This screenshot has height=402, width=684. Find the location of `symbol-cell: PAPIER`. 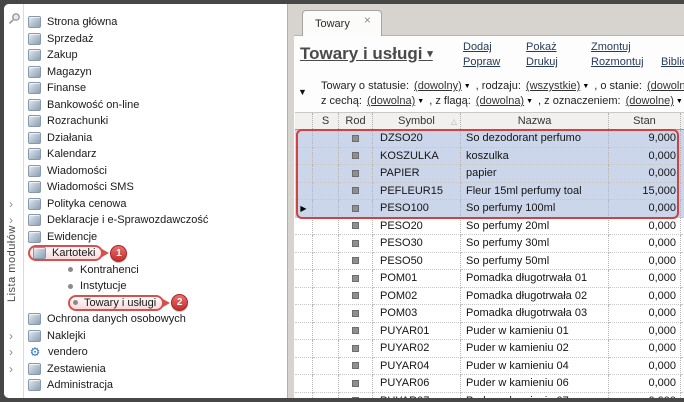

symbol-cell: PAPIER is located at coordinates (417, 174).